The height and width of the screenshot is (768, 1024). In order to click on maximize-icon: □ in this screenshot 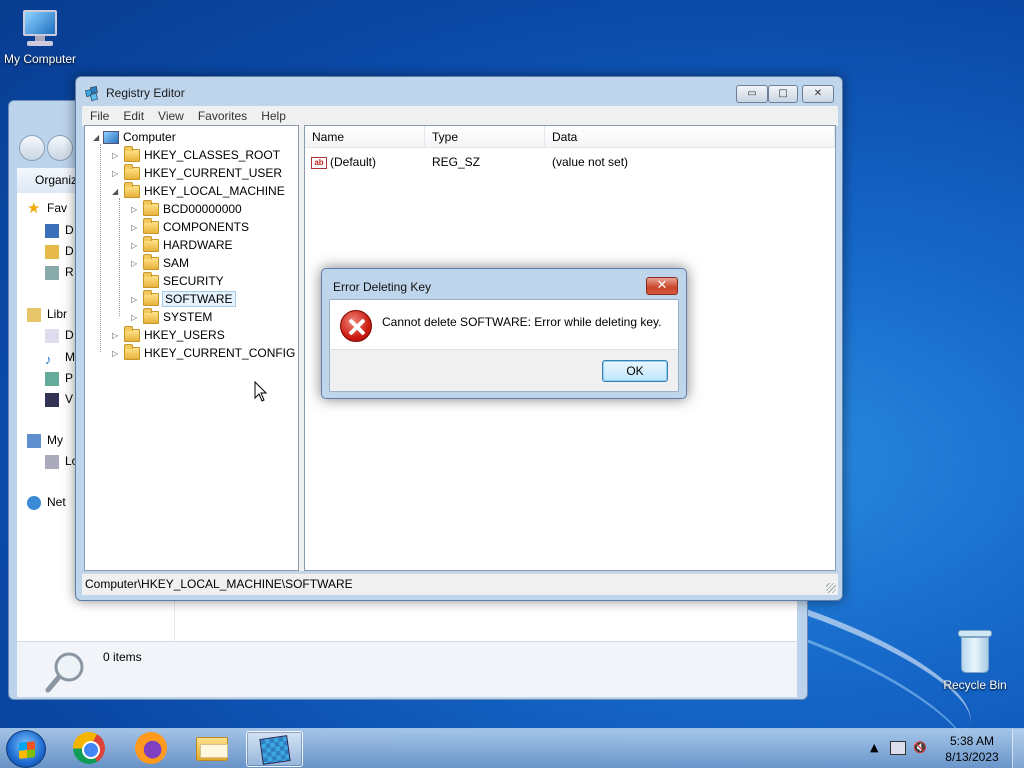, I will do `click(783, 93)`.